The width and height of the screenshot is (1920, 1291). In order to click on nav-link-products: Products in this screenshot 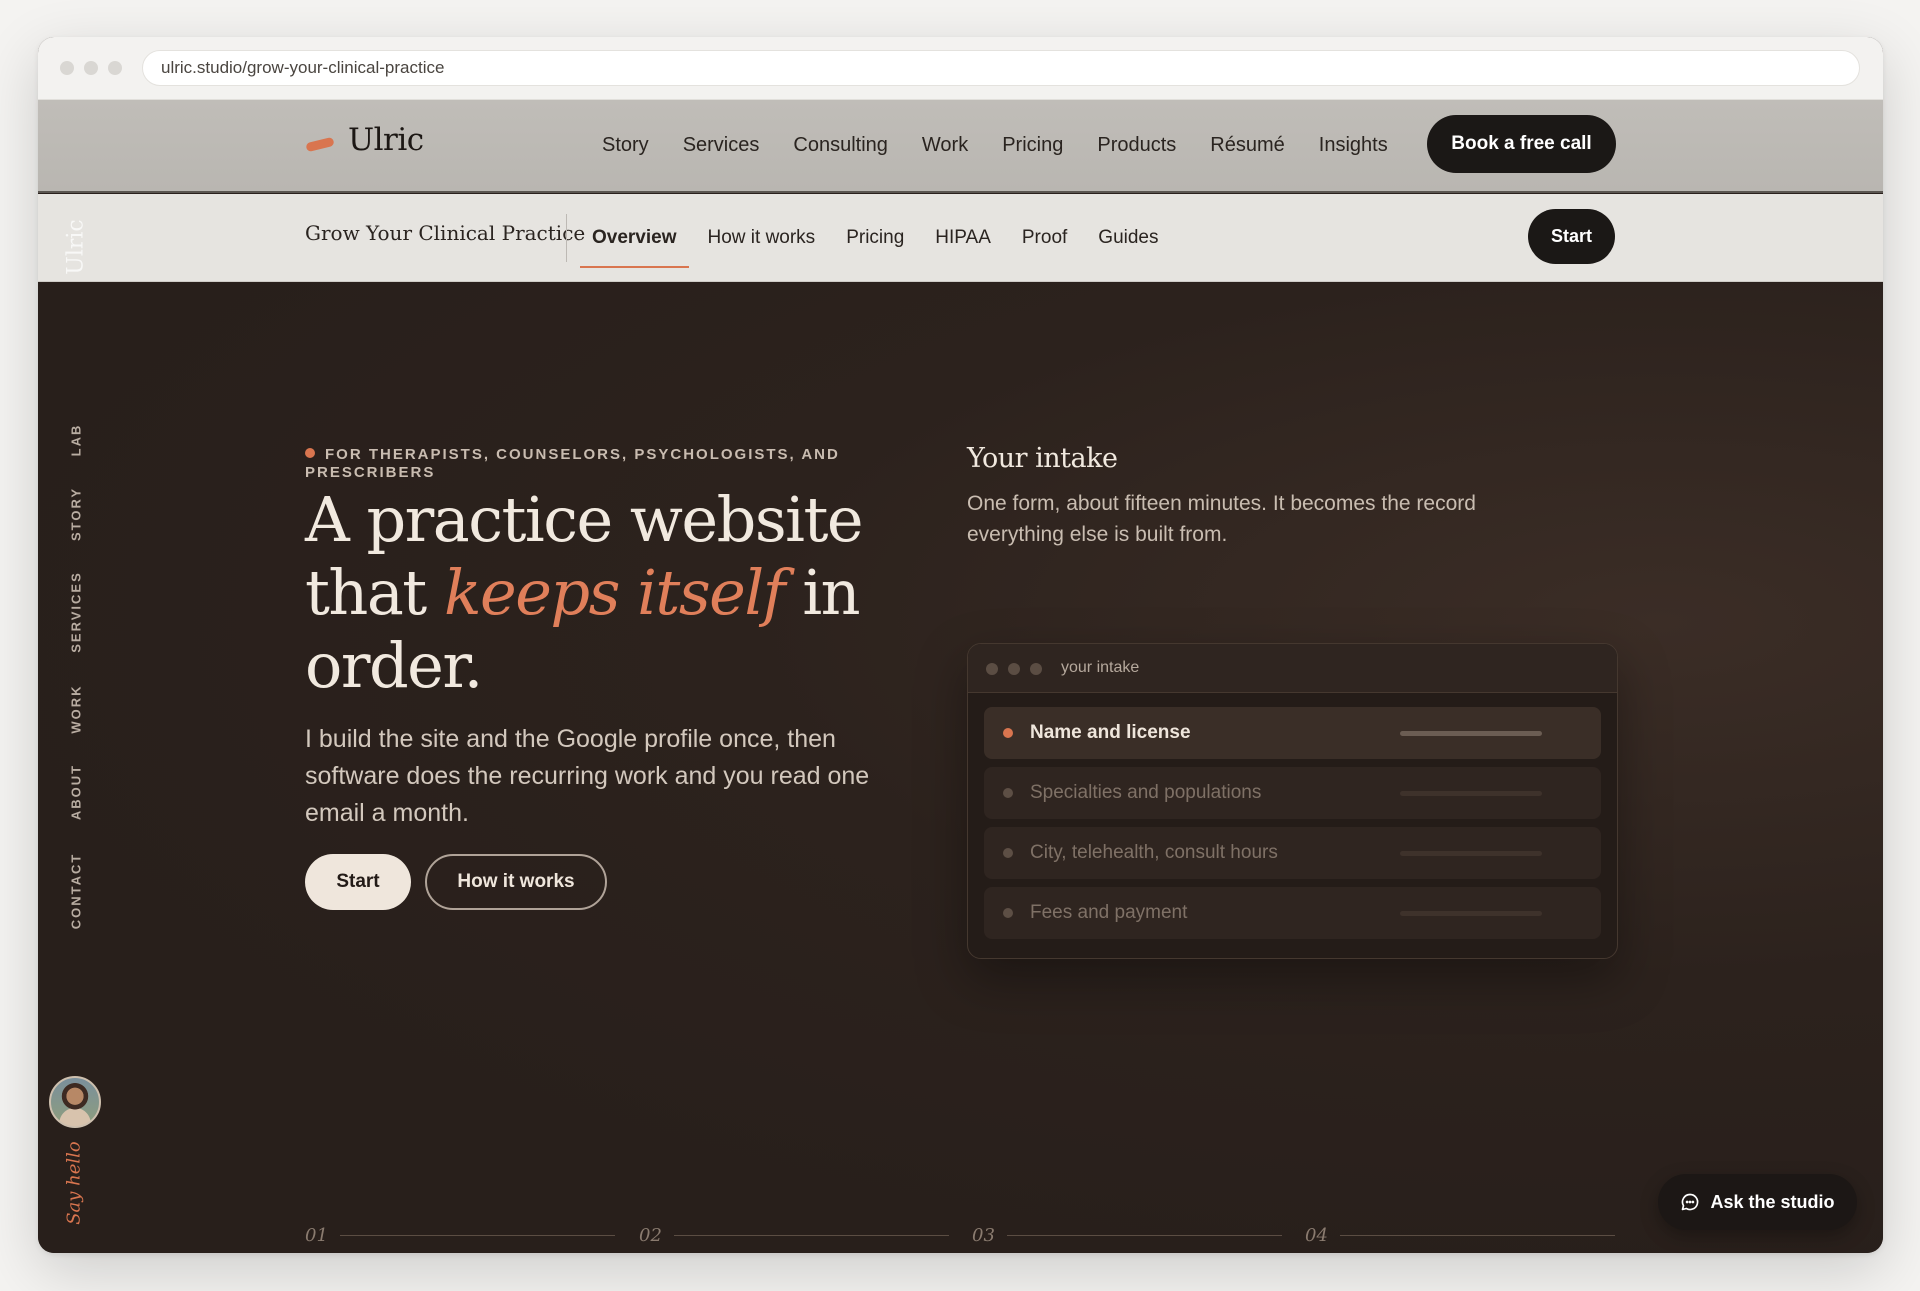, I will do `click(1136, 145)`.